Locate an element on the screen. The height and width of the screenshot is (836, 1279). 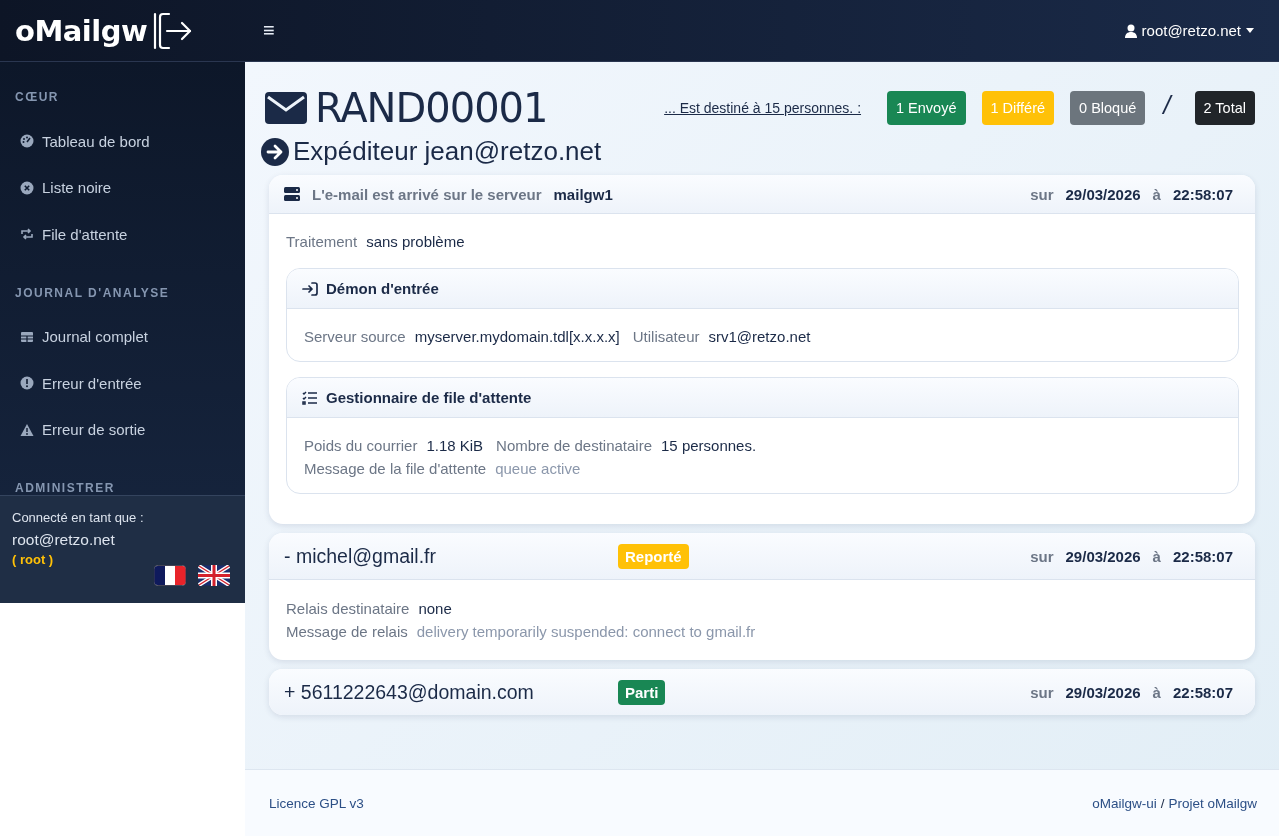
field-label: Traitement is located at coordinates (322, 242).